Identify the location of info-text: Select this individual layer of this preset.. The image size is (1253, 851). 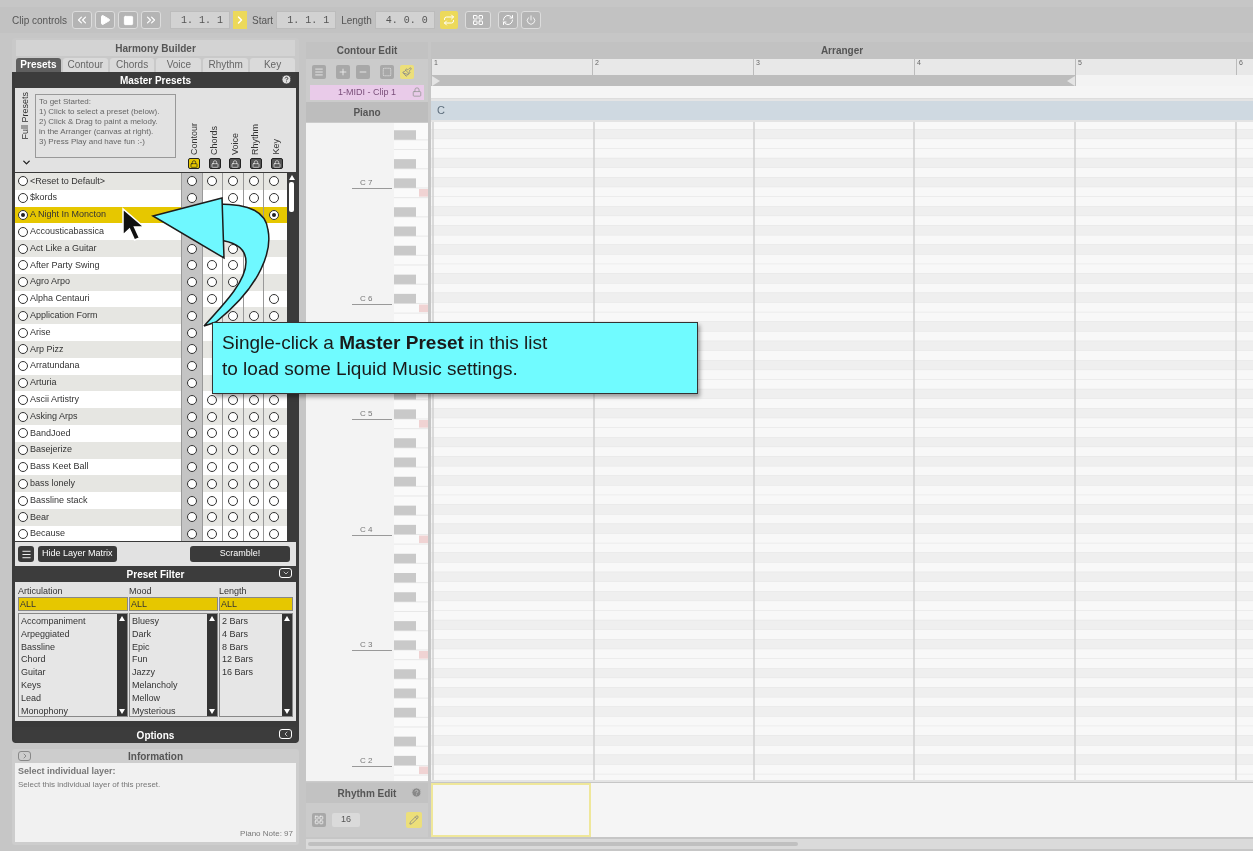
(90, 784).